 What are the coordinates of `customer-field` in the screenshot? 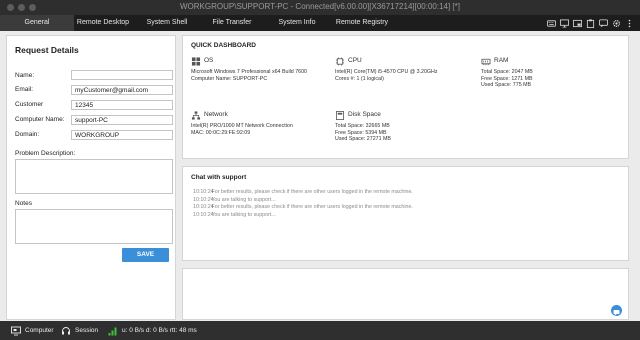 It's located at (122, 105).